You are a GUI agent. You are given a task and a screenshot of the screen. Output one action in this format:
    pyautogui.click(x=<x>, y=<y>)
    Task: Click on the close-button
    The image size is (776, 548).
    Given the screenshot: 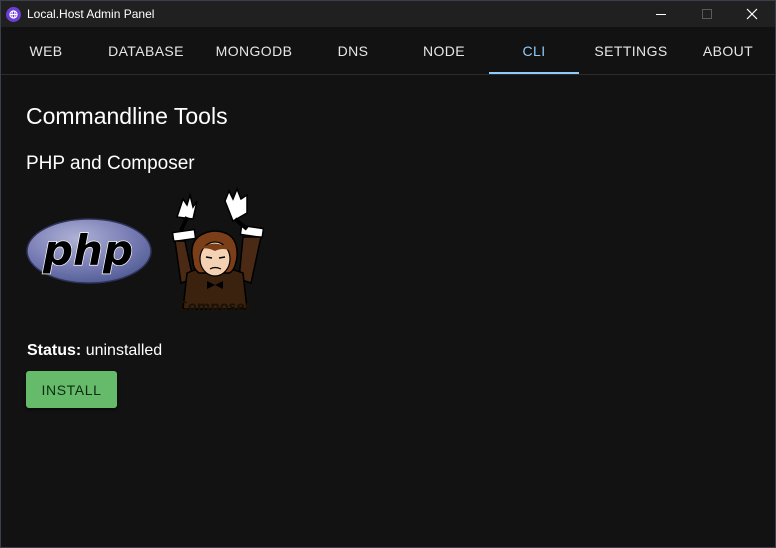 What is the action you would take?
    pyautogui.click(x=752, y=14)
    